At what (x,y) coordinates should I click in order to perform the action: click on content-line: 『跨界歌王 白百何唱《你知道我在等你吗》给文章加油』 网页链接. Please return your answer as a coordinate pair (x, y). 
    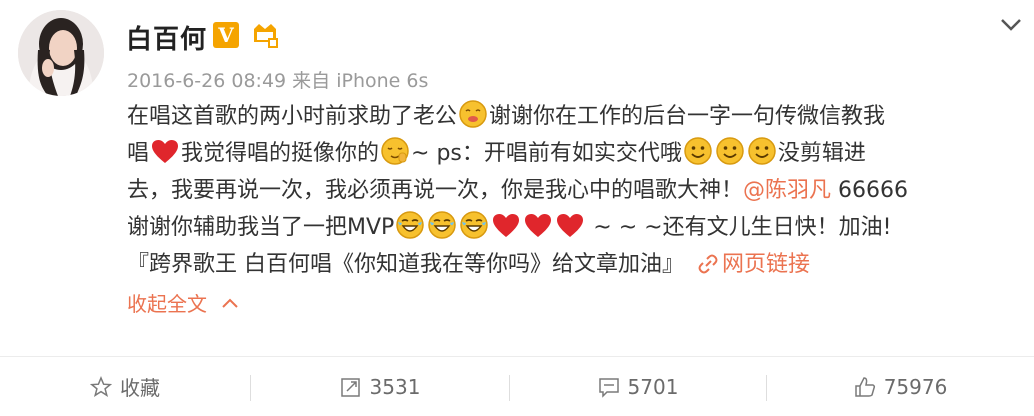
    Looking at the image, I should click on (572, 264).